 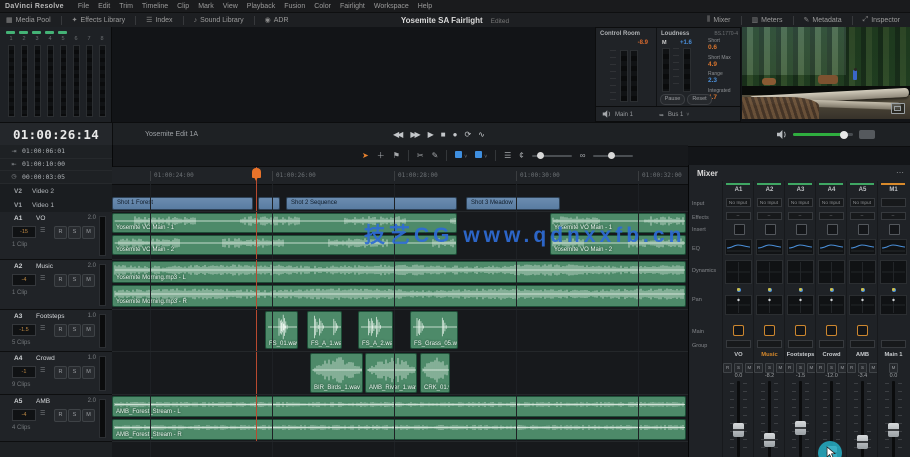 I want to click on razor-button: ✂, so click(x=420, y=155).